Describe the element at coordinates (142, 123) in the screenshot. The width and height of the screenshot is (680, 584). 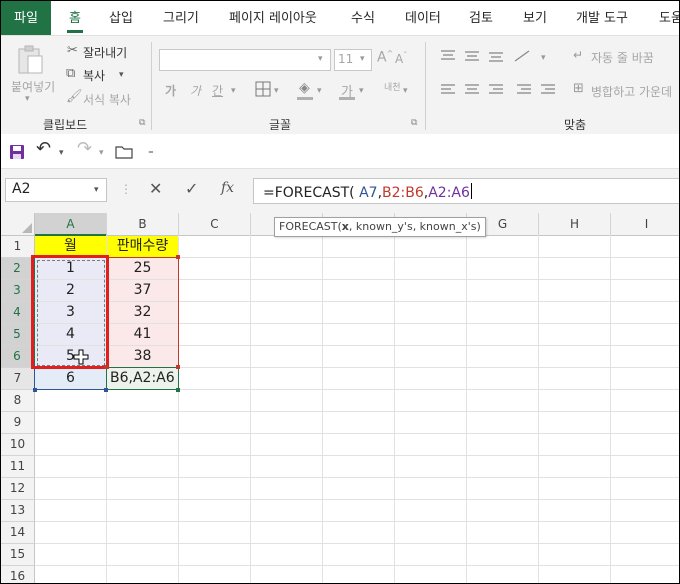
I see `clipboard-launcher-icon: ⧉` at that location.